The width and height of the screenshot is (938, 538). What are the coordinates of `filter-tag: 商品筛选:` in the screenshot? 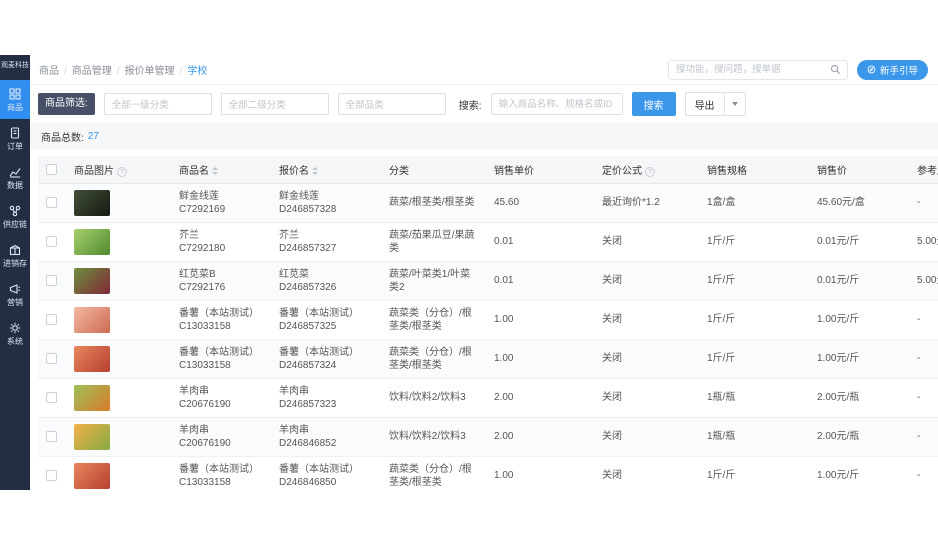 It's located at (66, 104).